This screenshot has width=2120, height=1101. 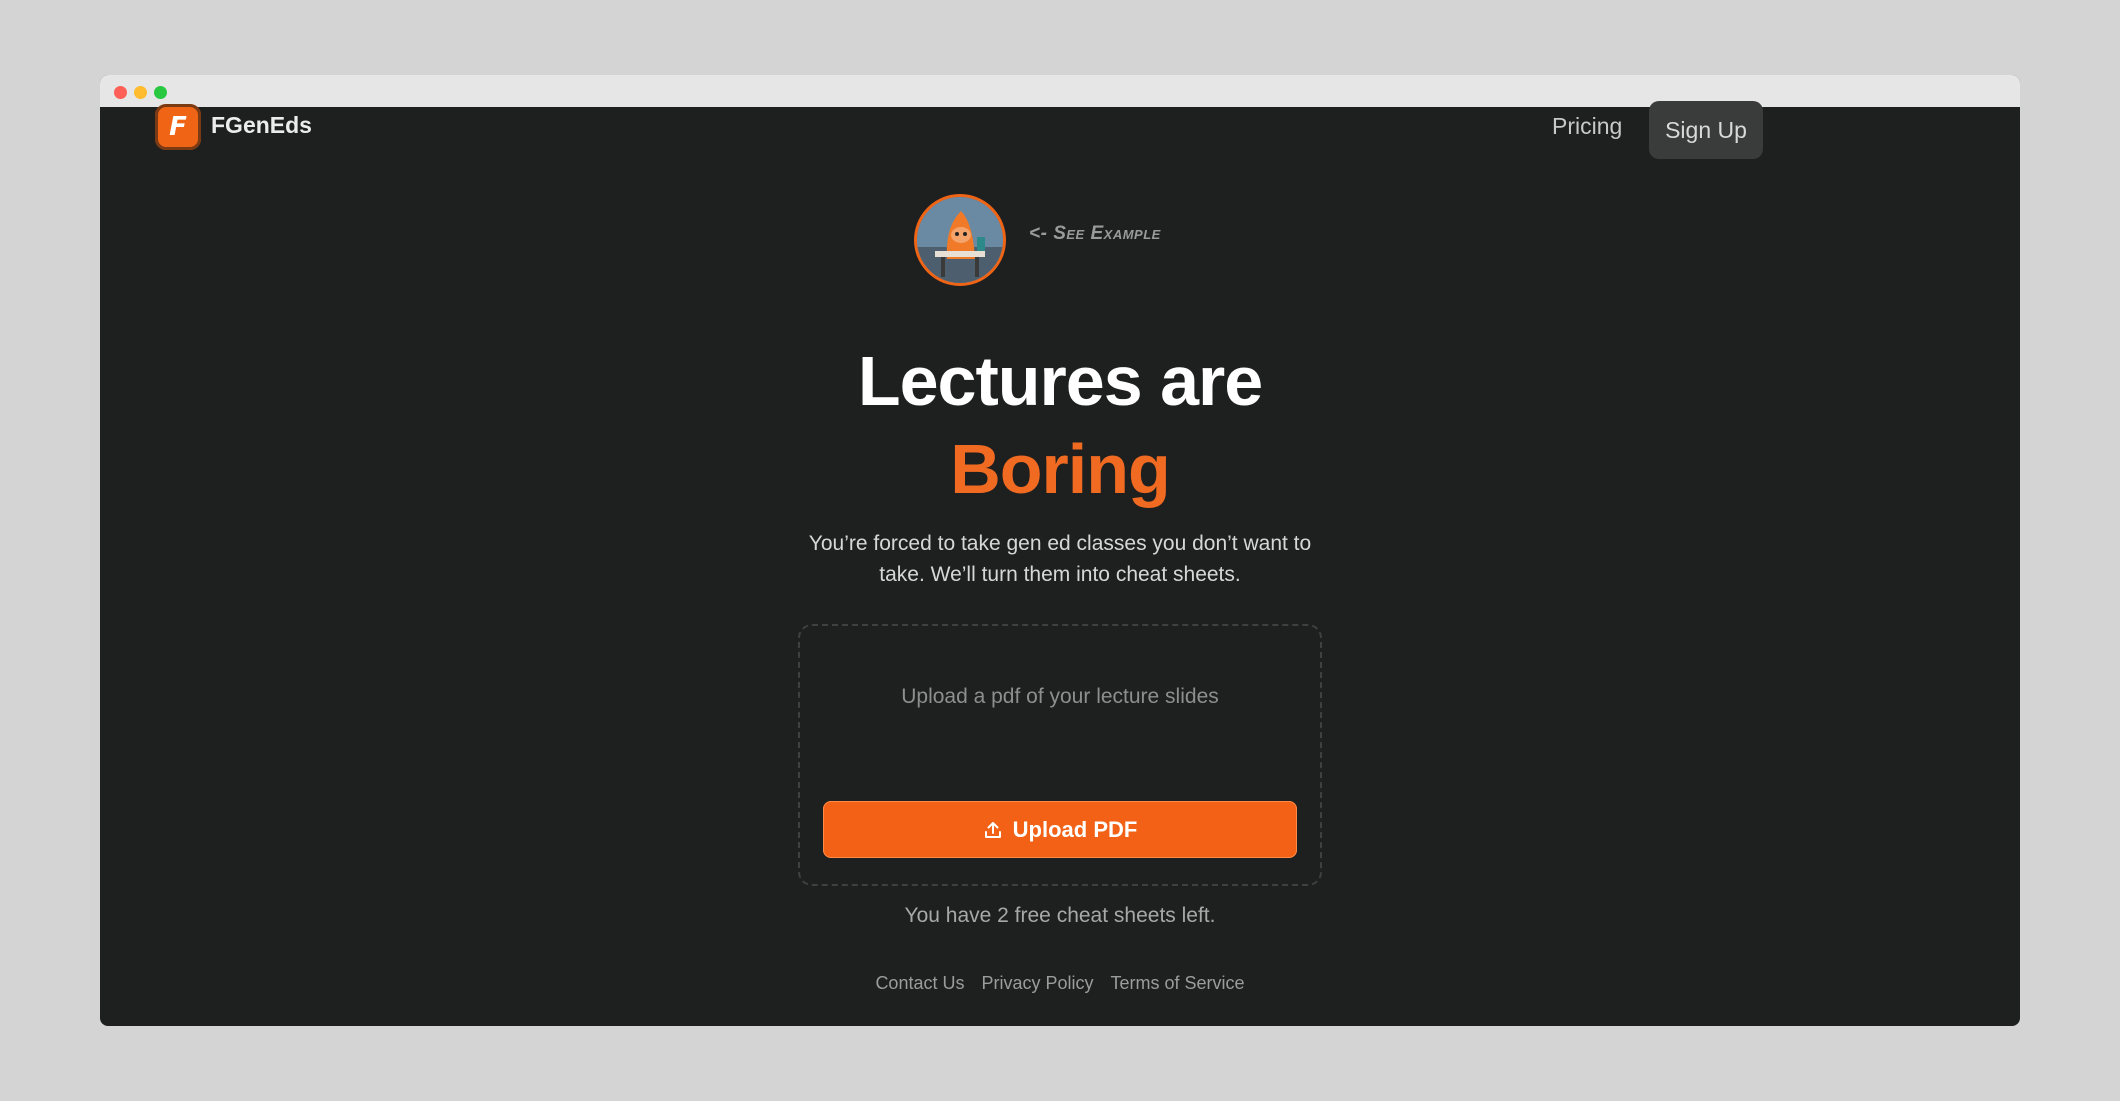 I want to click on footer-contact-link: Contact Us, so click(x=919, y=983).